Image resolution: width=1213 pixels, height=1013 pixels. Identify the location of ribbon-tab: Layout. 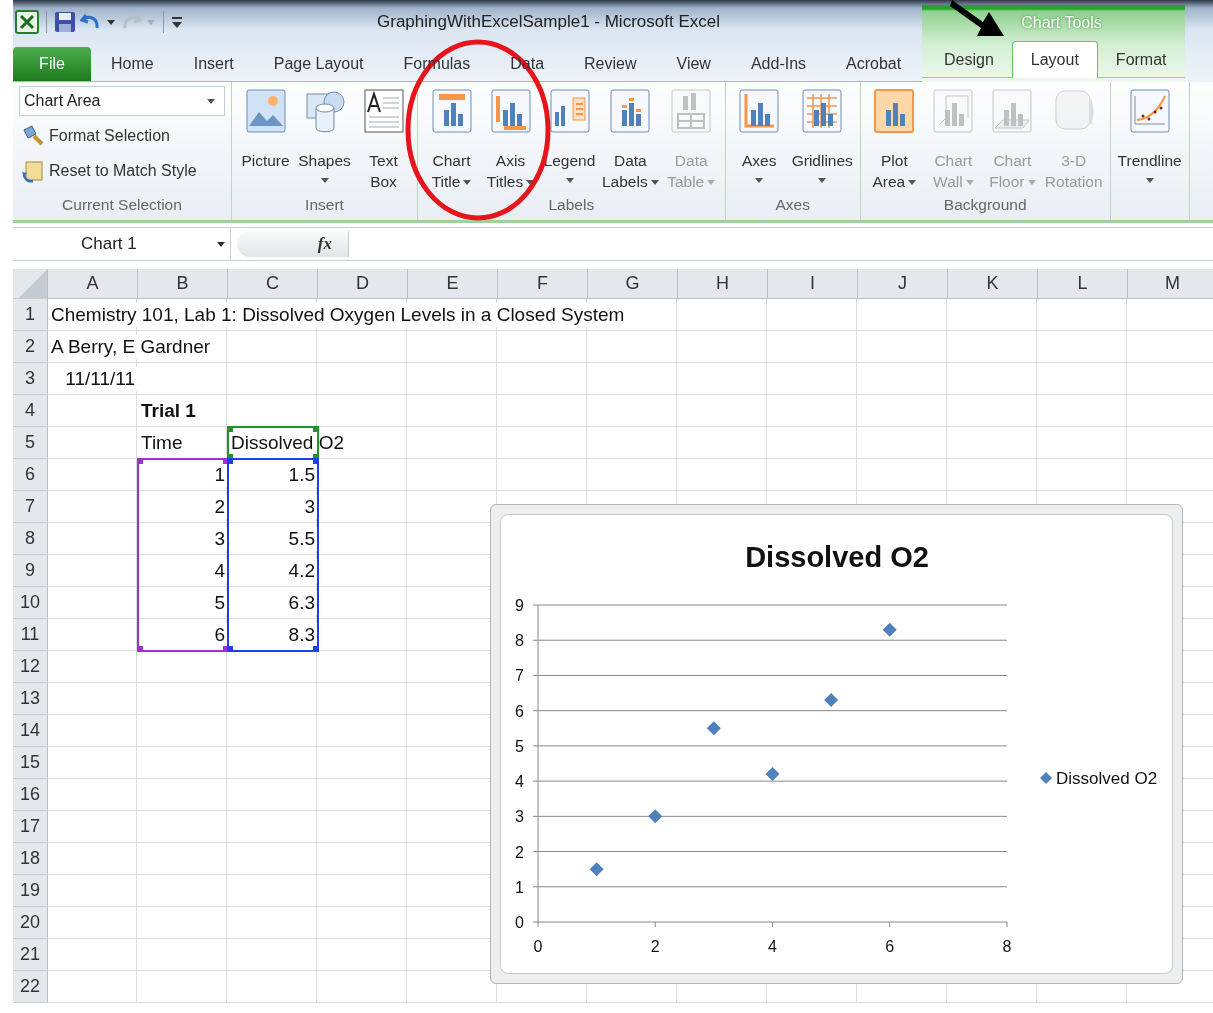
(1054, 59).